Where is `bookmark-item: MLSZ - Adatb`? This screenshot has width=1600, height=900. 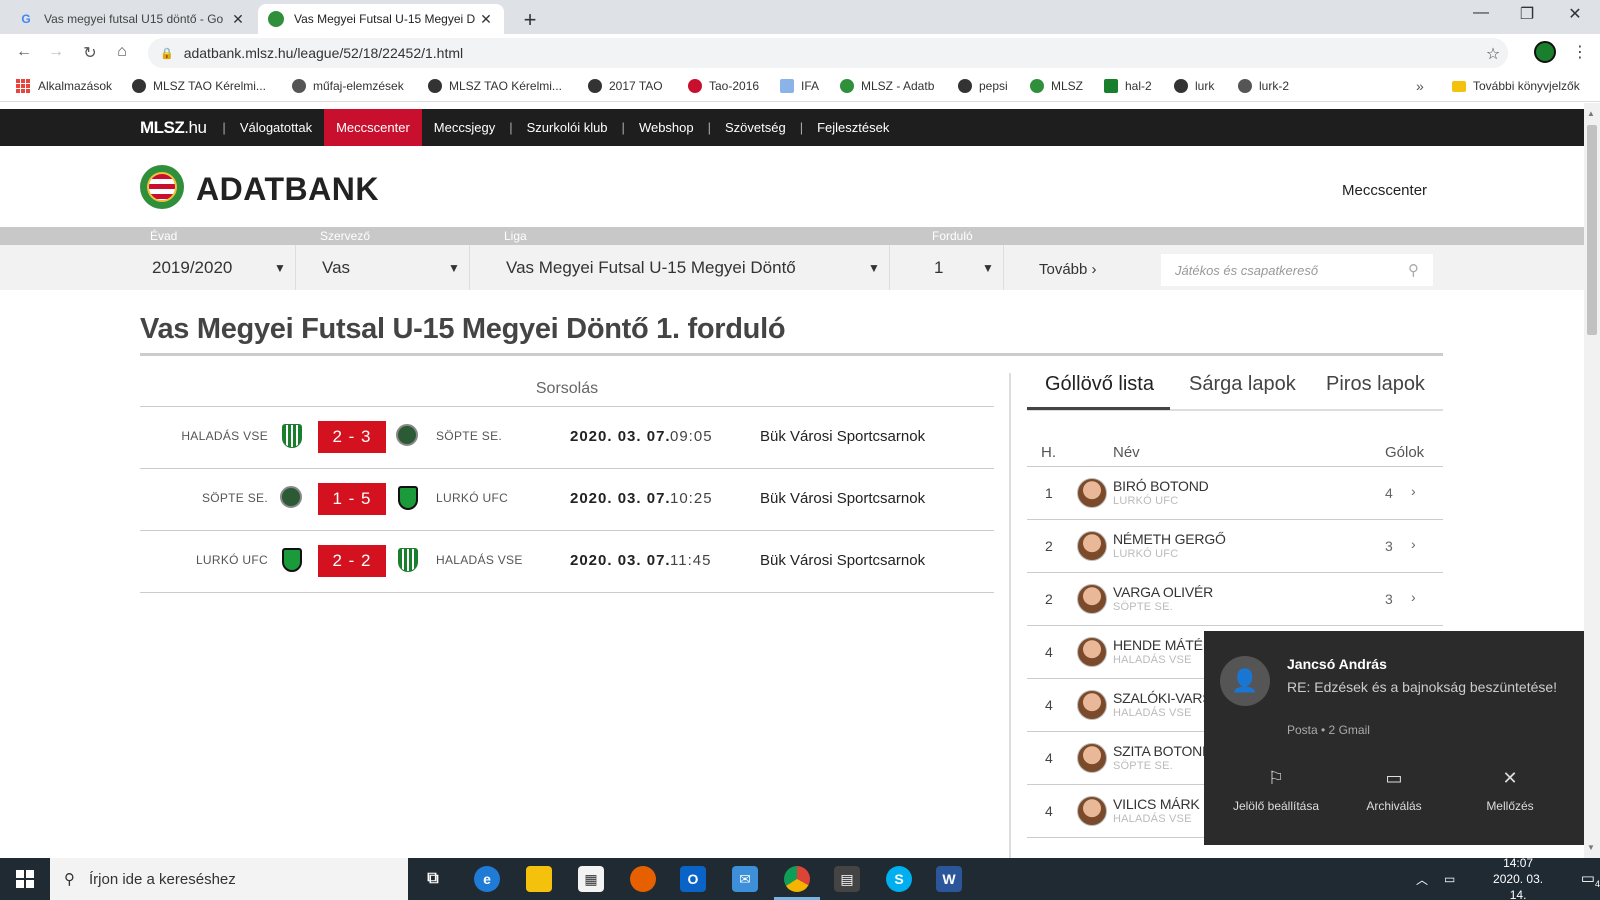
bookmark-item: MLSZ - Adatb is located at coordinates (887, 86).